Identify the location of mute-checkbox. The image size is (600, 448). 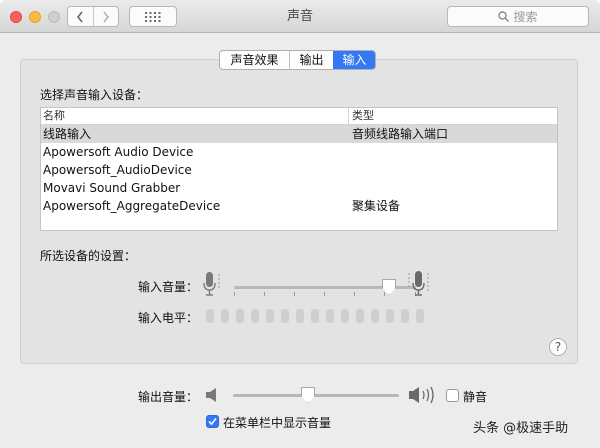
(452, 395).